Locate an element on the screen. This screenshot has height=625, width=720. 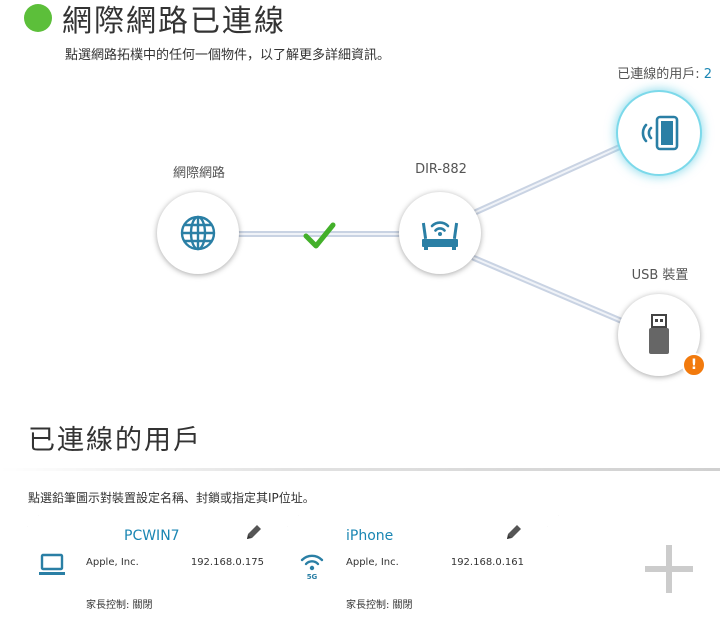
clients-section-title: 已連線的用戶 is located at coordinates (115, 440).